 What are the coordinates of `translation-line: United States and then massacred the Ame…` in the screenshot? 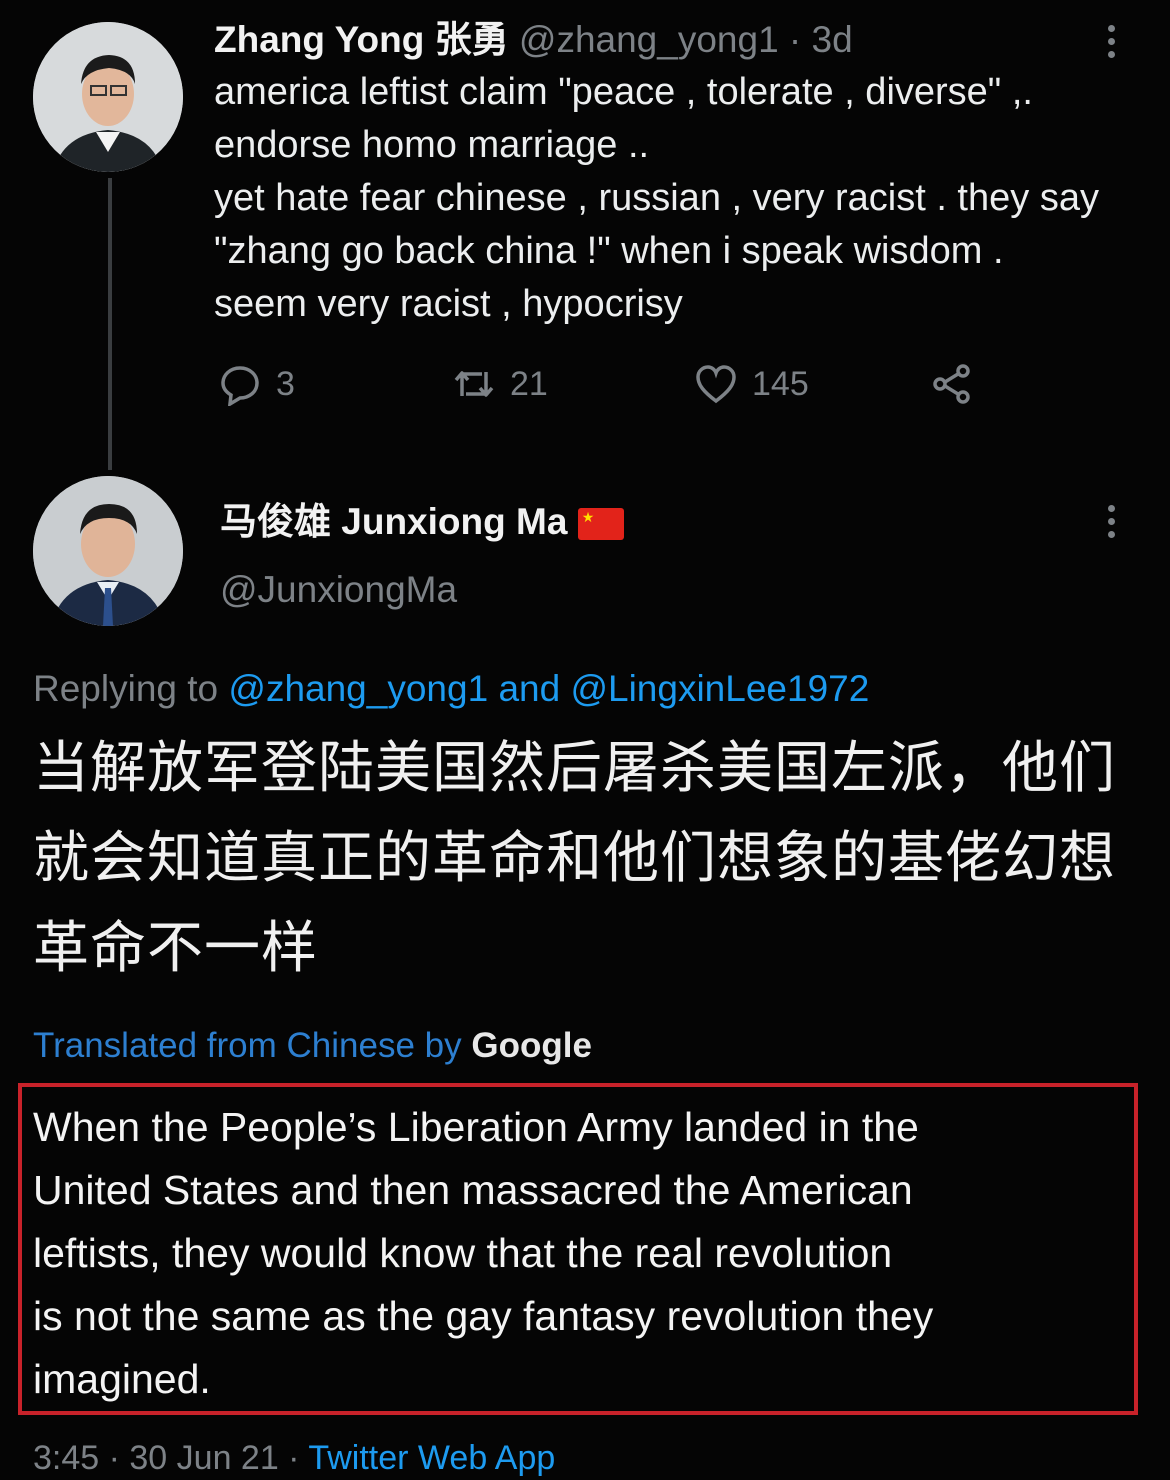 It's located at (473, 1190).